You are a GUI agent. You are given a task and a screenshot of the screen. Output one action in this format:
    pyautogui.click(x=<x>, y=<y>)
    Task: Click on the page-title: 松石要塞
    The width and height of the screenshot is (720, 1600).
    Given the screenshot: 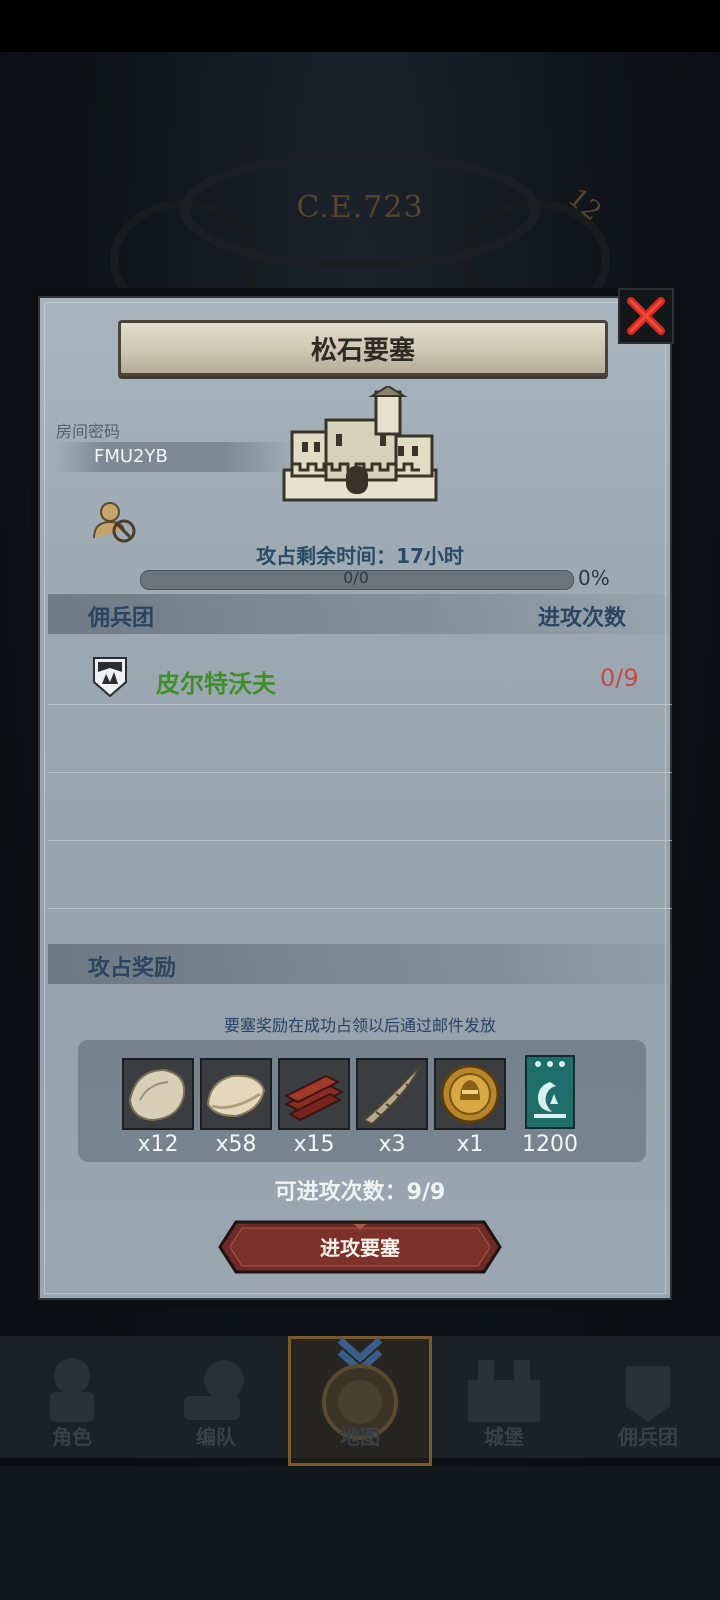 What is the action you would take?
    pyautogui.click(x=362, y=350)
    